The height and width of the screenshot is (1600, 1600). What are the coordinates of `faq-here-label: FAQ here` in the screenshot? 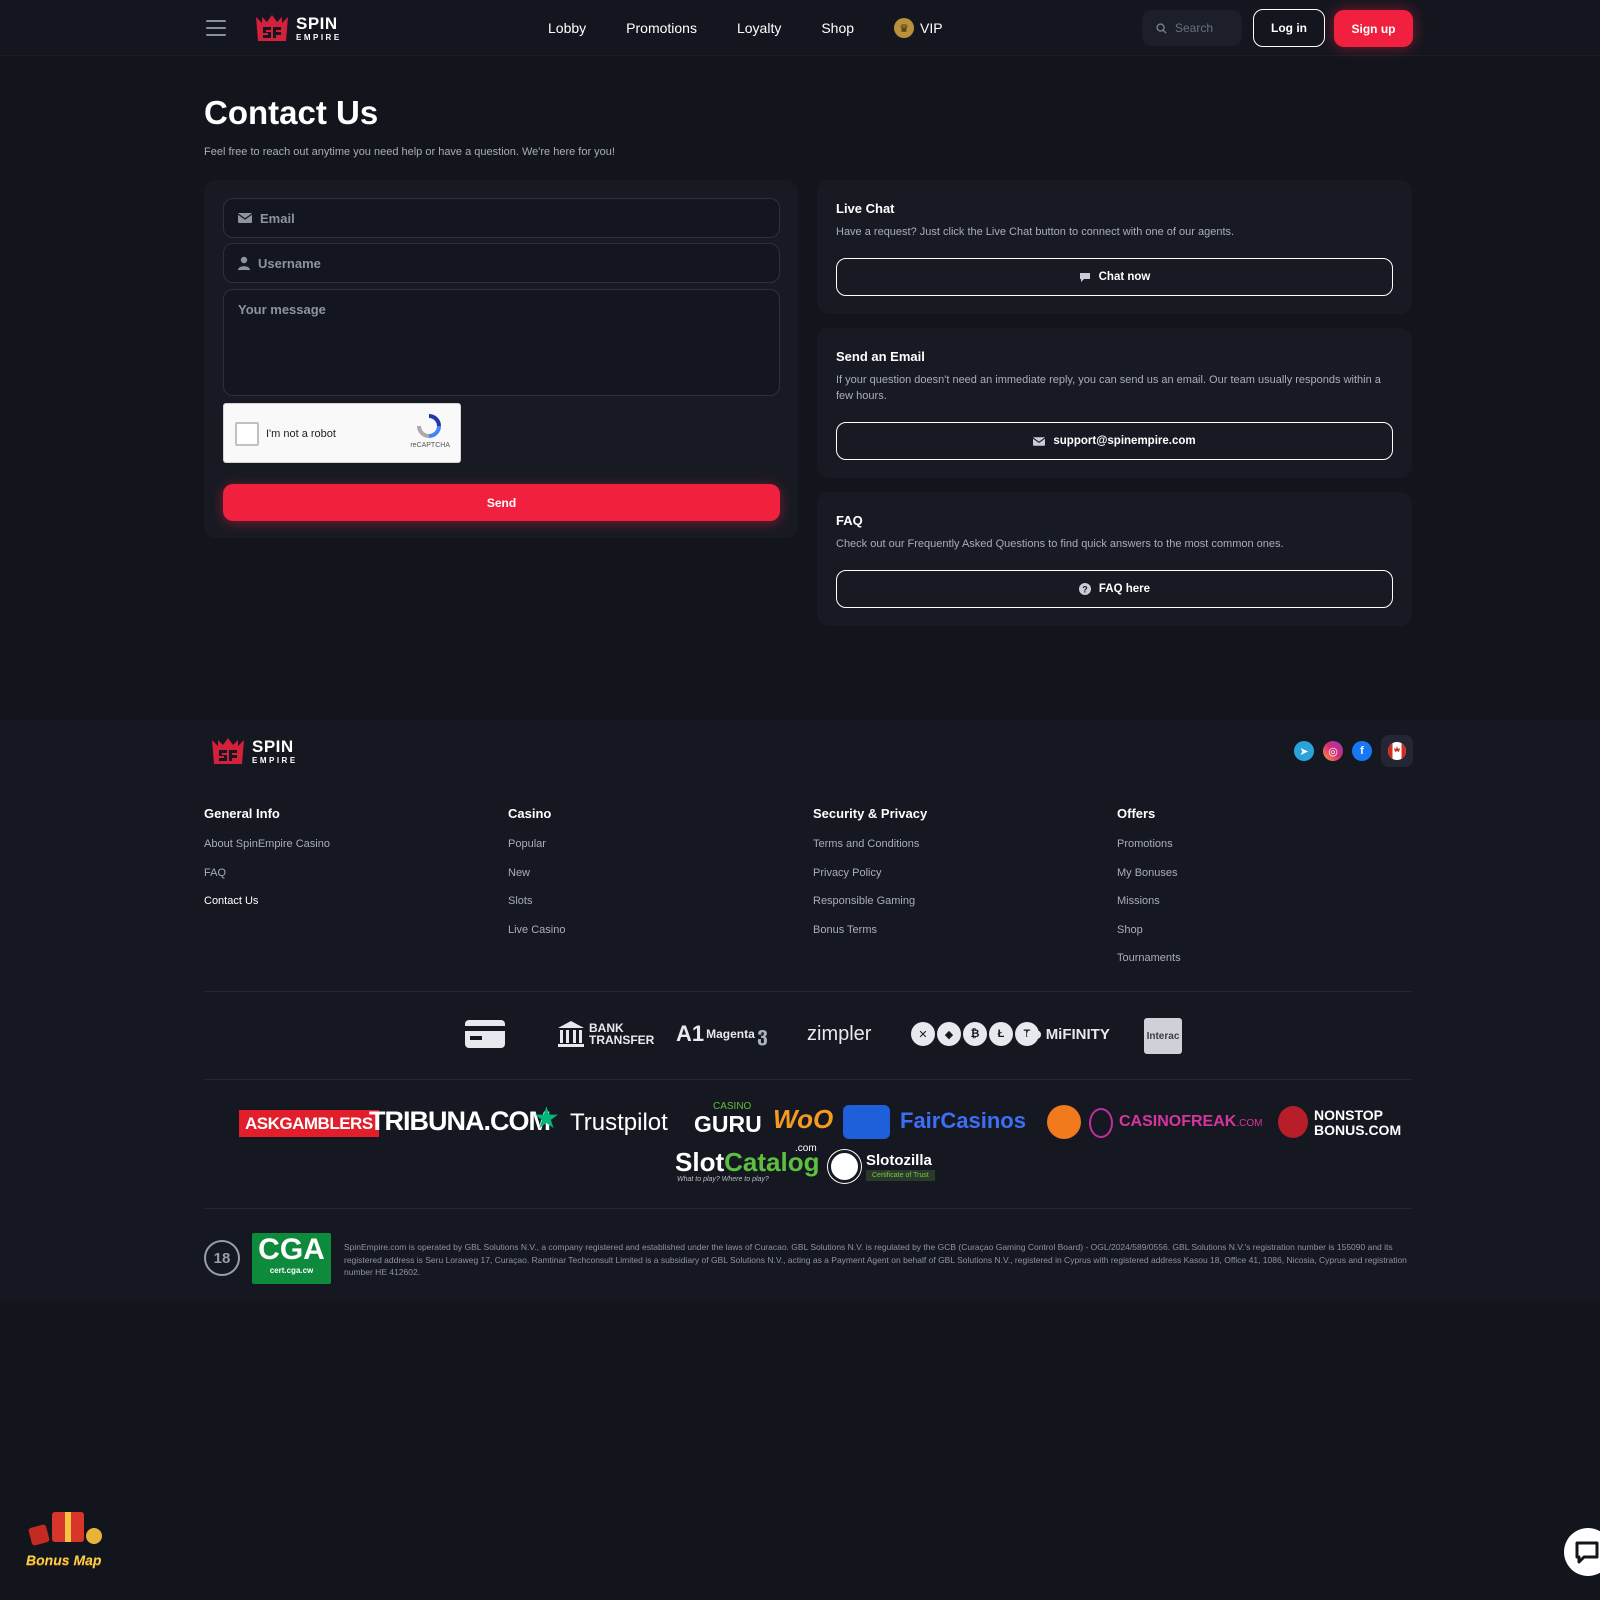 It's located at (1124, 589).